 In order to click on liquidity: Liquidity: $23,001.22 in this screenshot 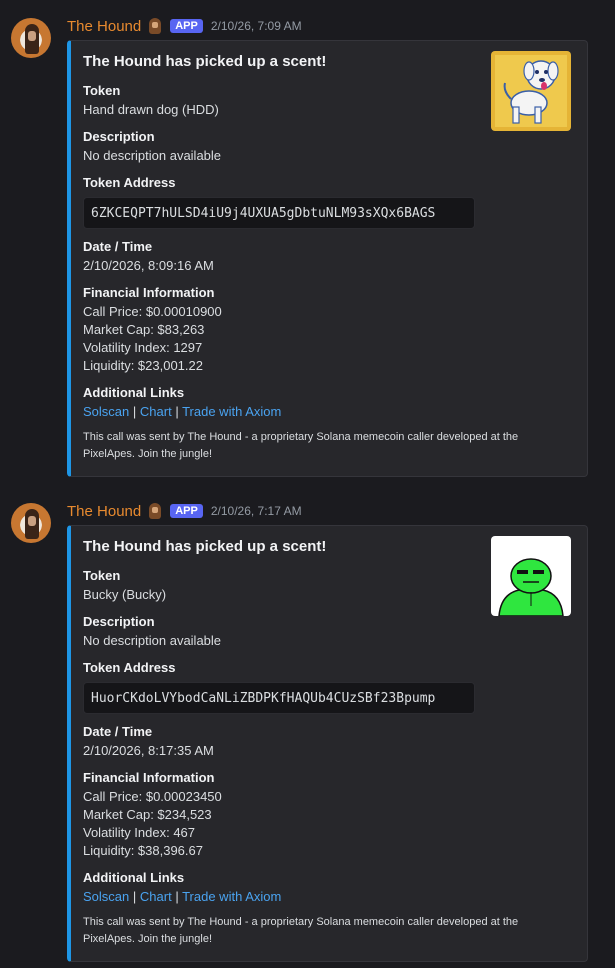, I will do `click(143, 365)`.